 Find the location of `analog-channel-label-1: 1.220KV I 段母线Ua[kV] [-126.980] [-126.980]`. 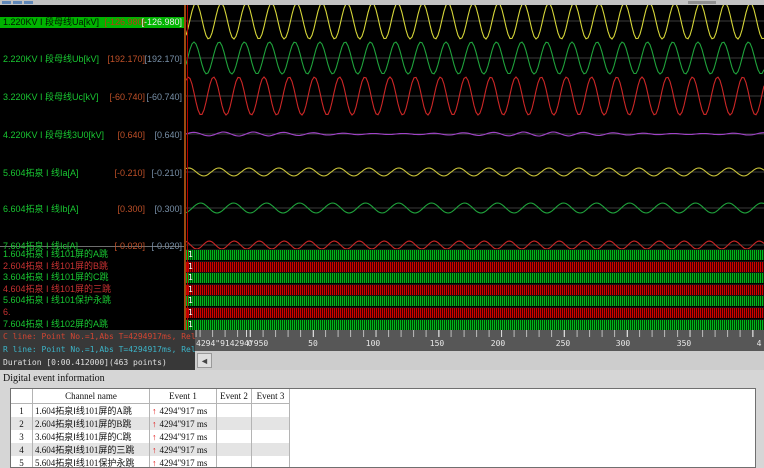

analog-channel-label-1: 1.220KV I 段母线Ua[kV] [-126.980] [-126.980] is located at coordinates (92, 22).